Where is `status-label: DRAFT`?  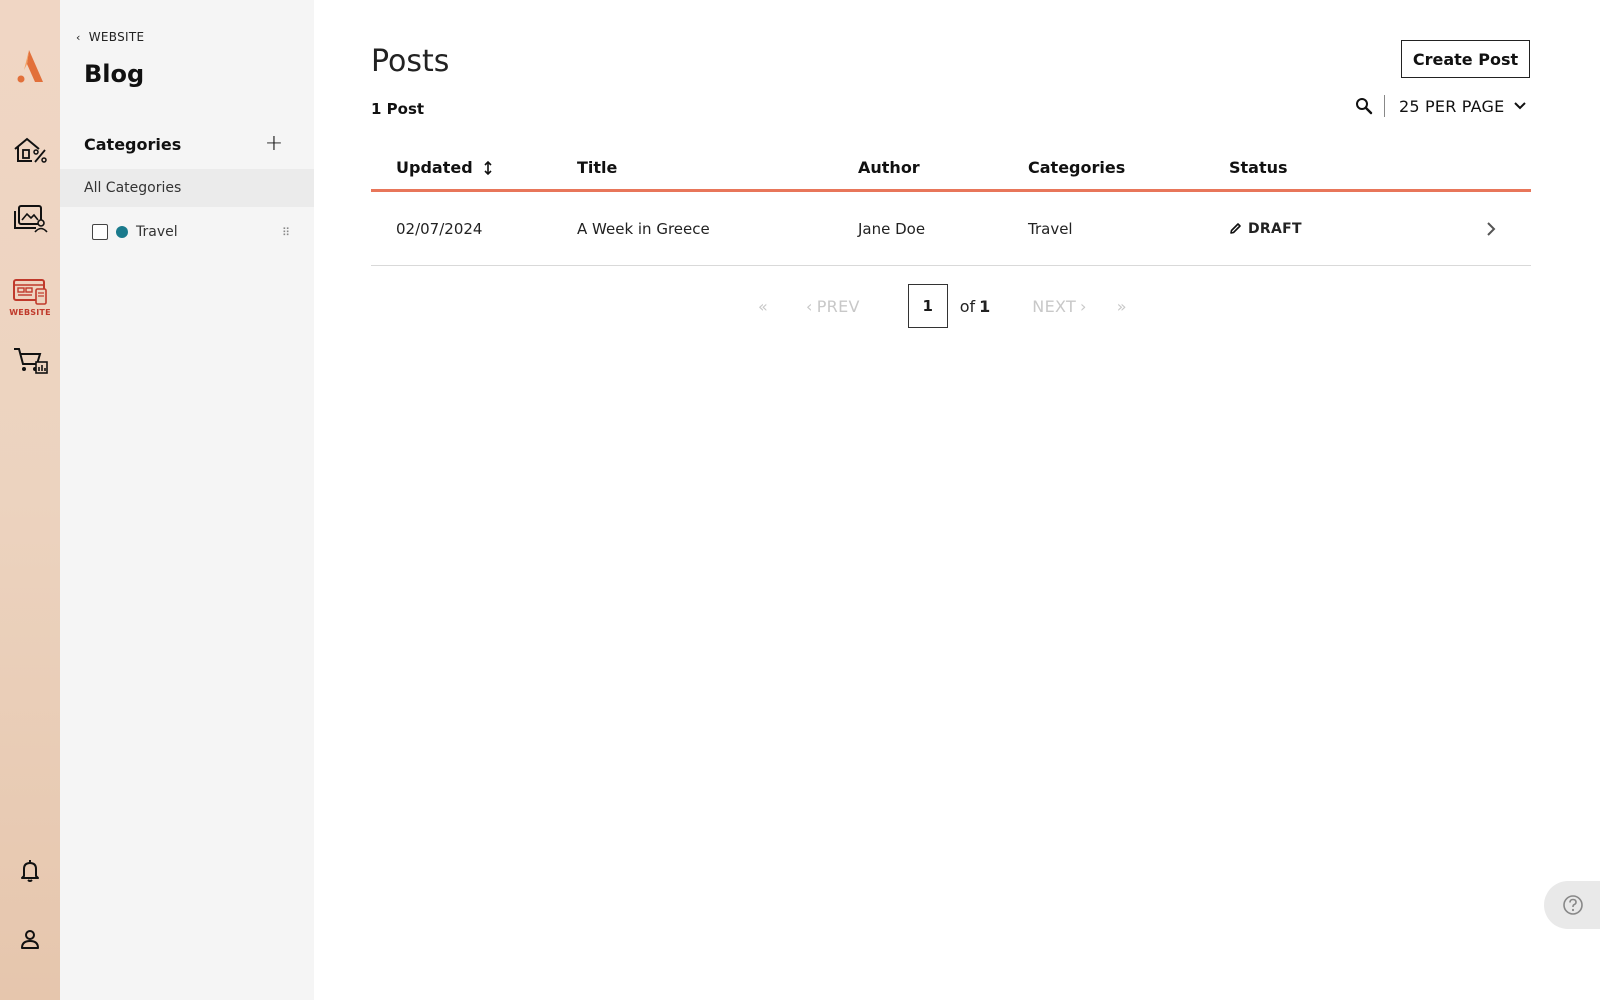 status-label: DRAFT is located at coordinates (1275, 228).